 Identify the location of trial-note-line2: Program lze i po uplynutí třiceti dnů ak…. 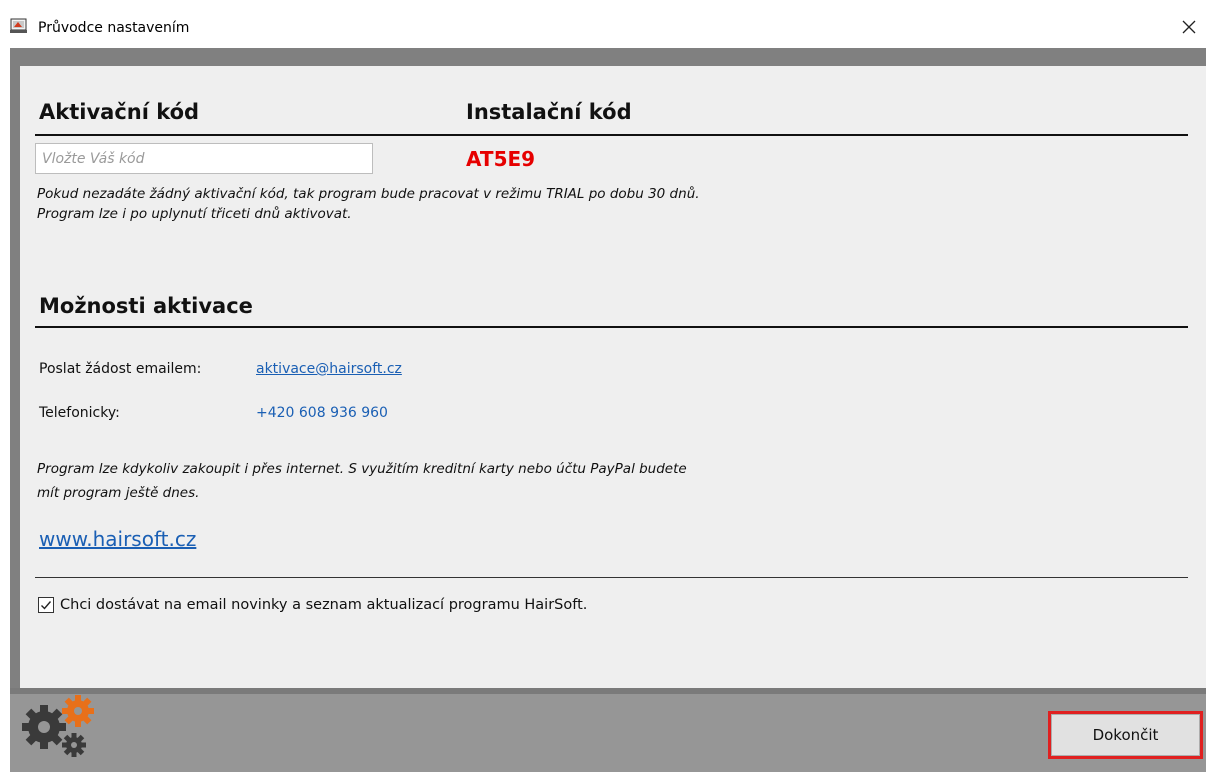
(194, 214).